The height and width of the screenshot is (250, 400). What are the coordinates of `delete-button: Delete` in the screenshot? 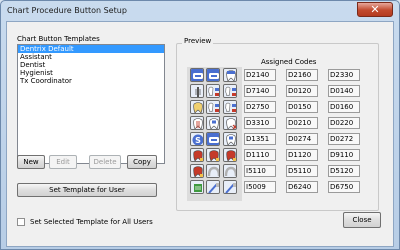 It's located at (105, 162).